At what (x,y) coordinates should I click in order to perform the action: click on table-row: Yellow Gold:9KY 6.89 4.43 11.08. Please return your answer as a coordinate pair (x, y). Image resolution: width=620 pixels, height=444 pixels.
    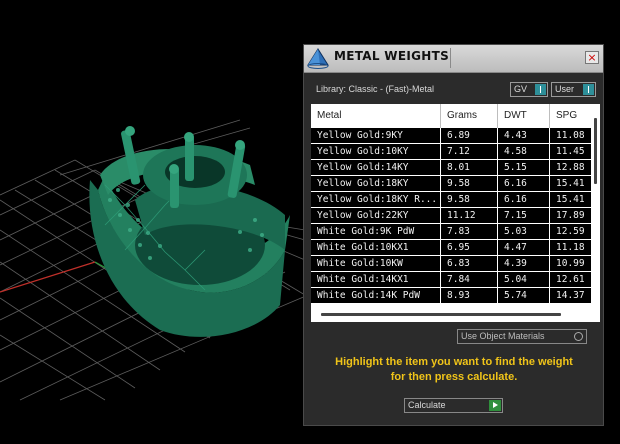
    Looking at the image, I should click on (451, 136).